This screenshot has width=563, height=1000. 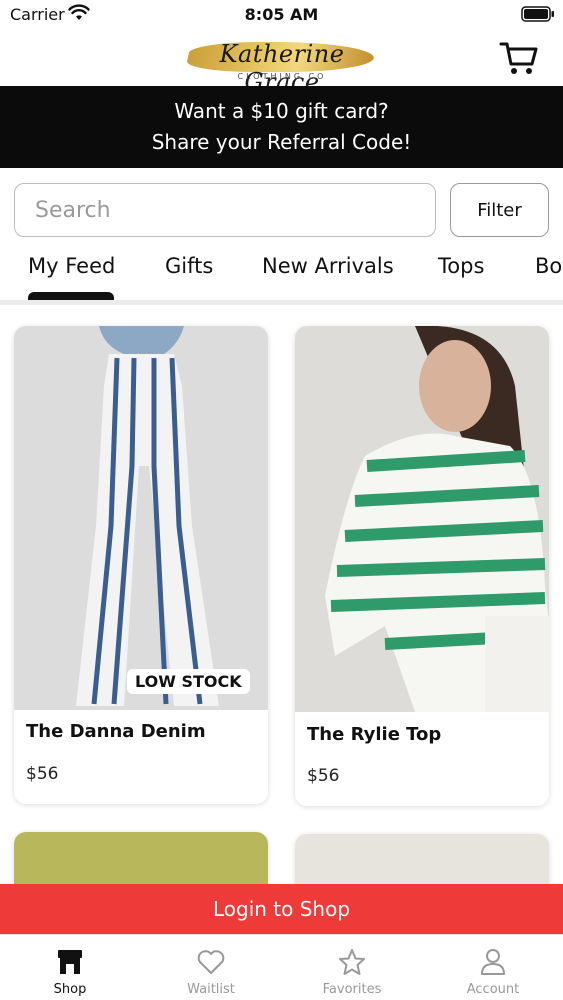 I want to click on low-stock-badge: LOW STOCK, so click(x=188, y=681).